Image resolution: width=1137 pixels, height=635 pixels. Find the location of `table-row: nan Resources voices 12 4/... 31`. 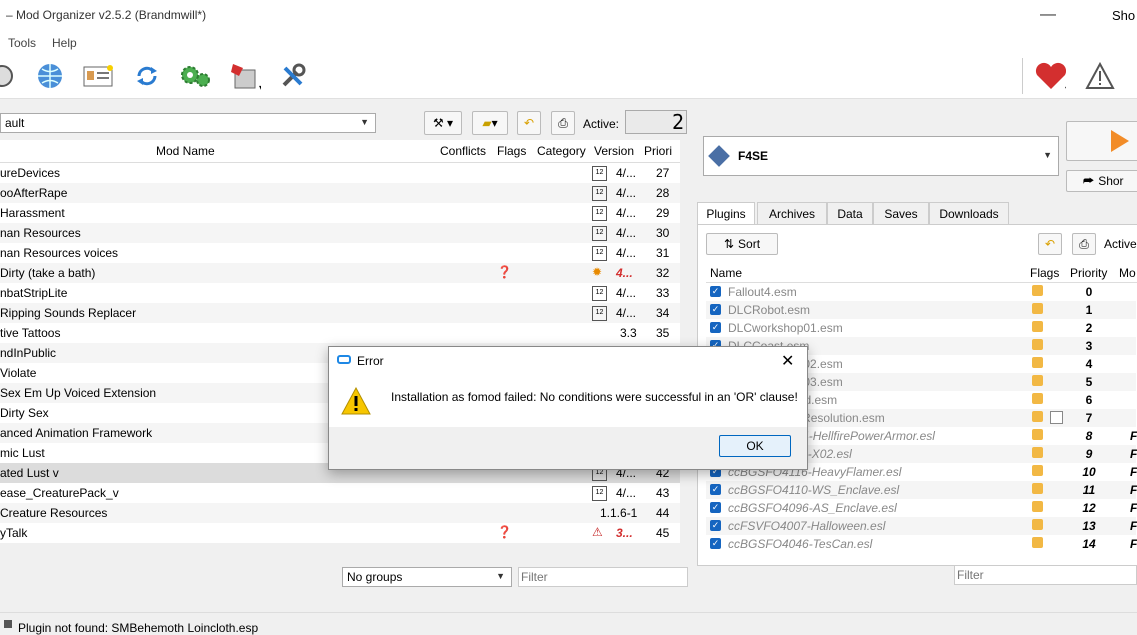

table-row: nan Resources voices 12 4/... 31 is located at coordinates (340, 253).